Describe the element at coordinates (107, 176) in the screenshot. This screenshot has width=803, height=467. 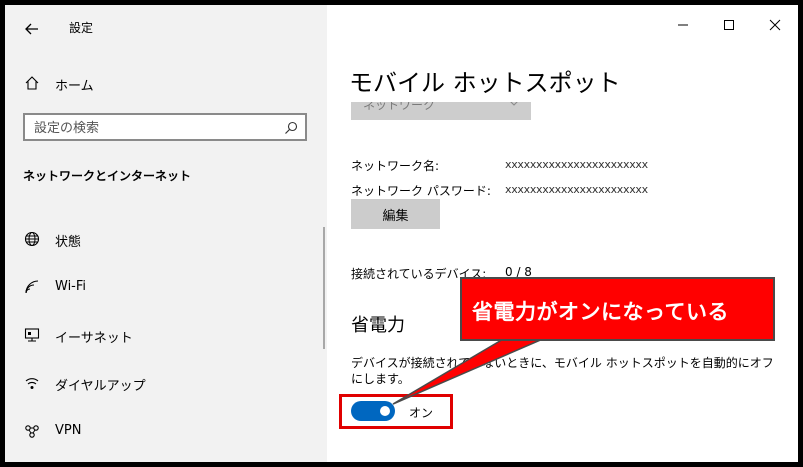
I see `section-title: ネットワークとインターネット` at that location.